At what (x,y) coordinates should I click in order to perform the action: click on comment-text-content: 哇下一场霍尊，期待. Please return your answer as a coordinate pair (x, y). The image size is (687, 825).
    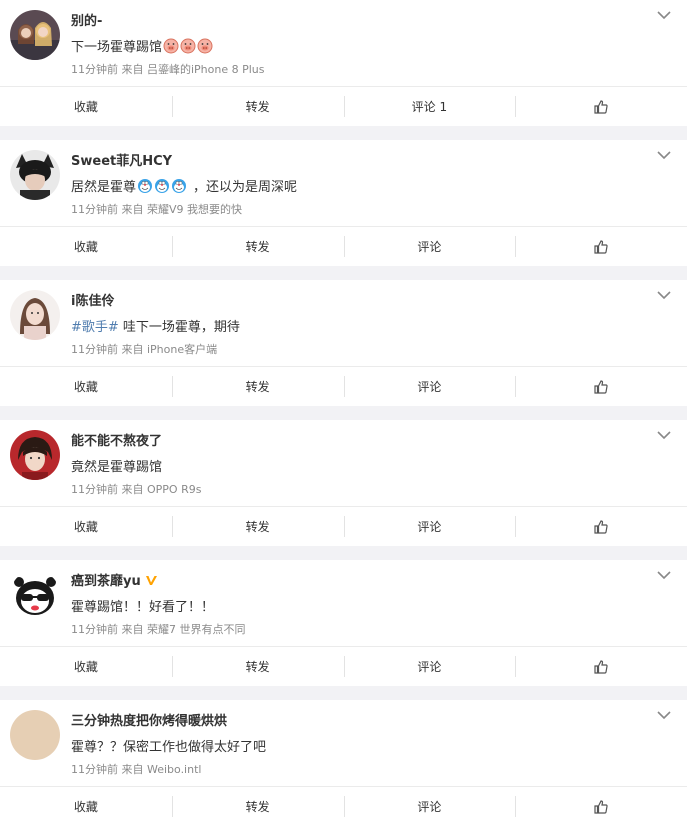
    Looking at the image, I should click on (179, 327).